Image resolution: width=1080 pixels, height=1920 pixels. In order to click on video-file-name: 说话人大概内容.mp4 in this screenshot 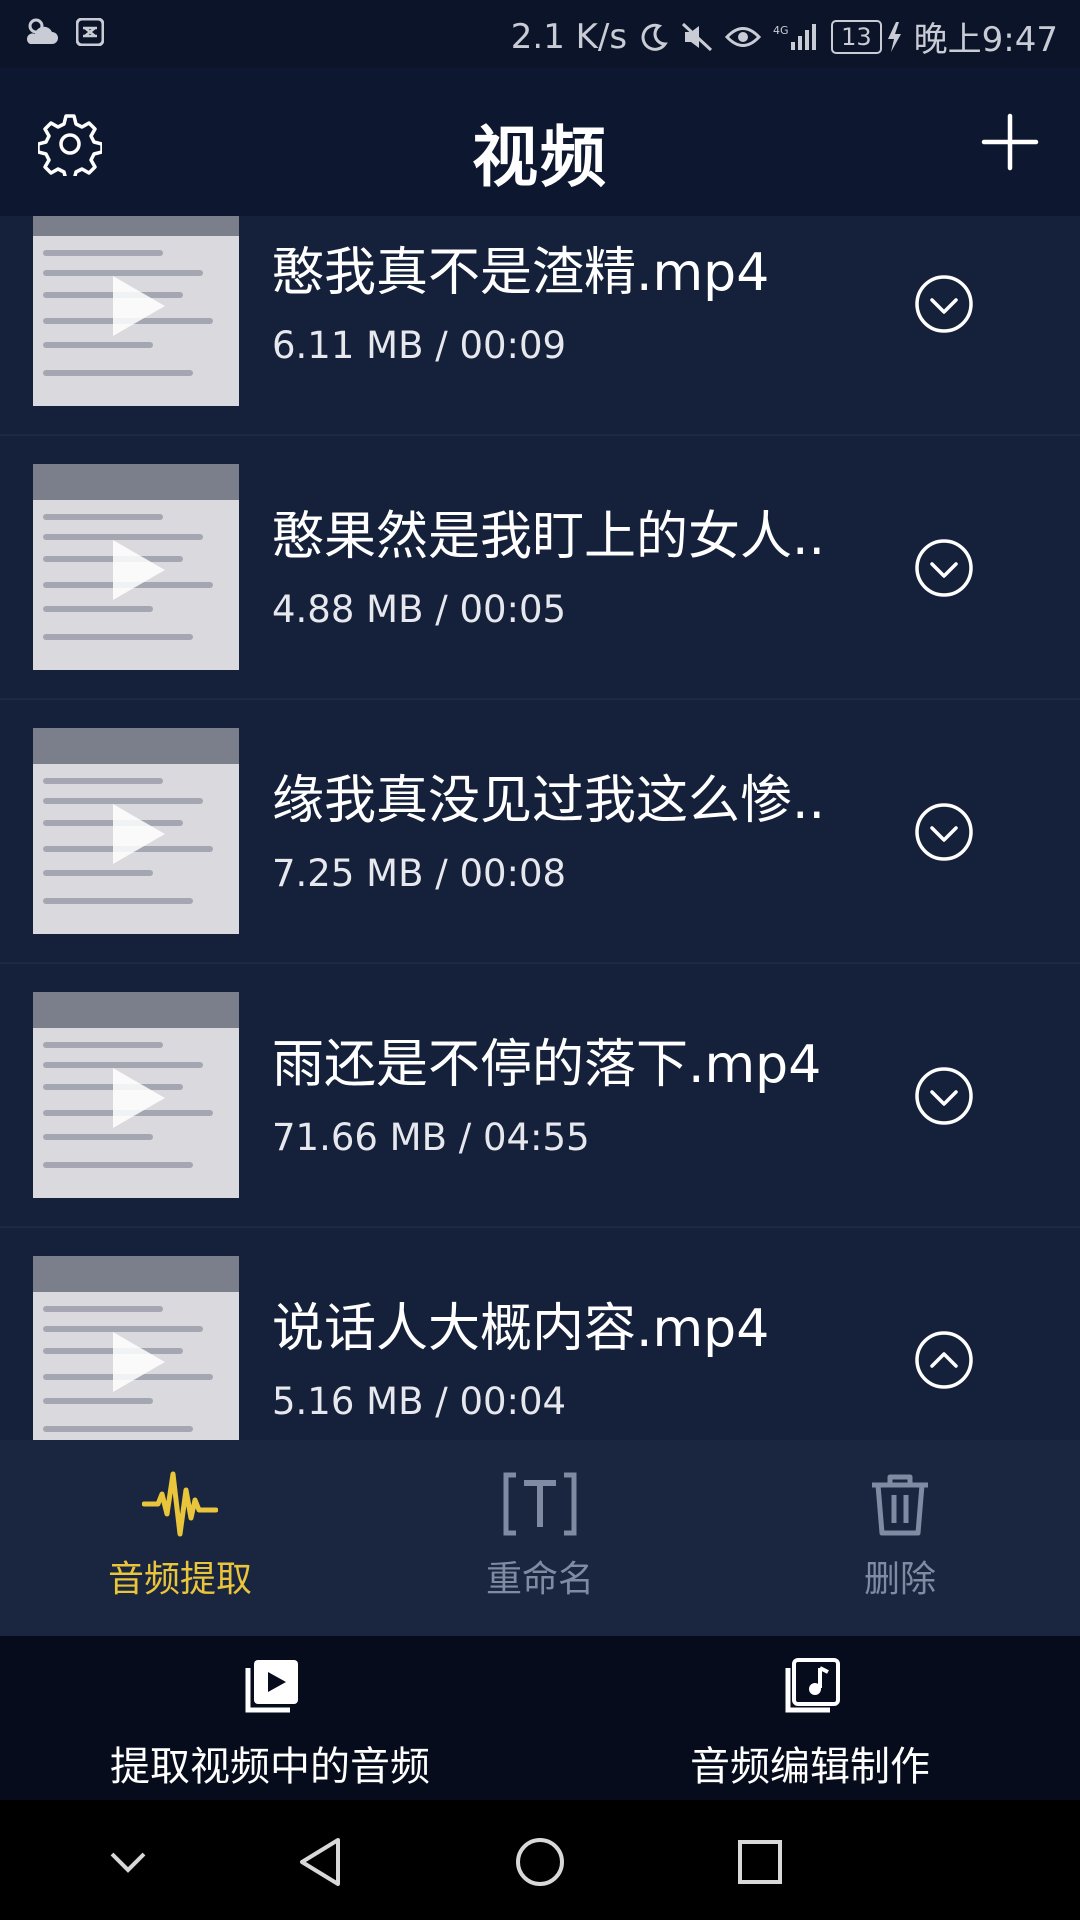, I will do `click(521, 1329)`.